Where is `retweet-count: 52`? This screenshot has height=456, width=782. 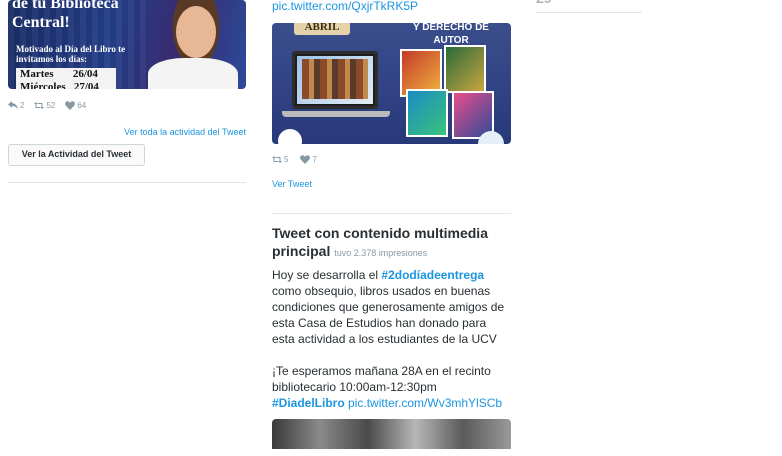 retweet-count: 52 is located at coordinates (44, 105).